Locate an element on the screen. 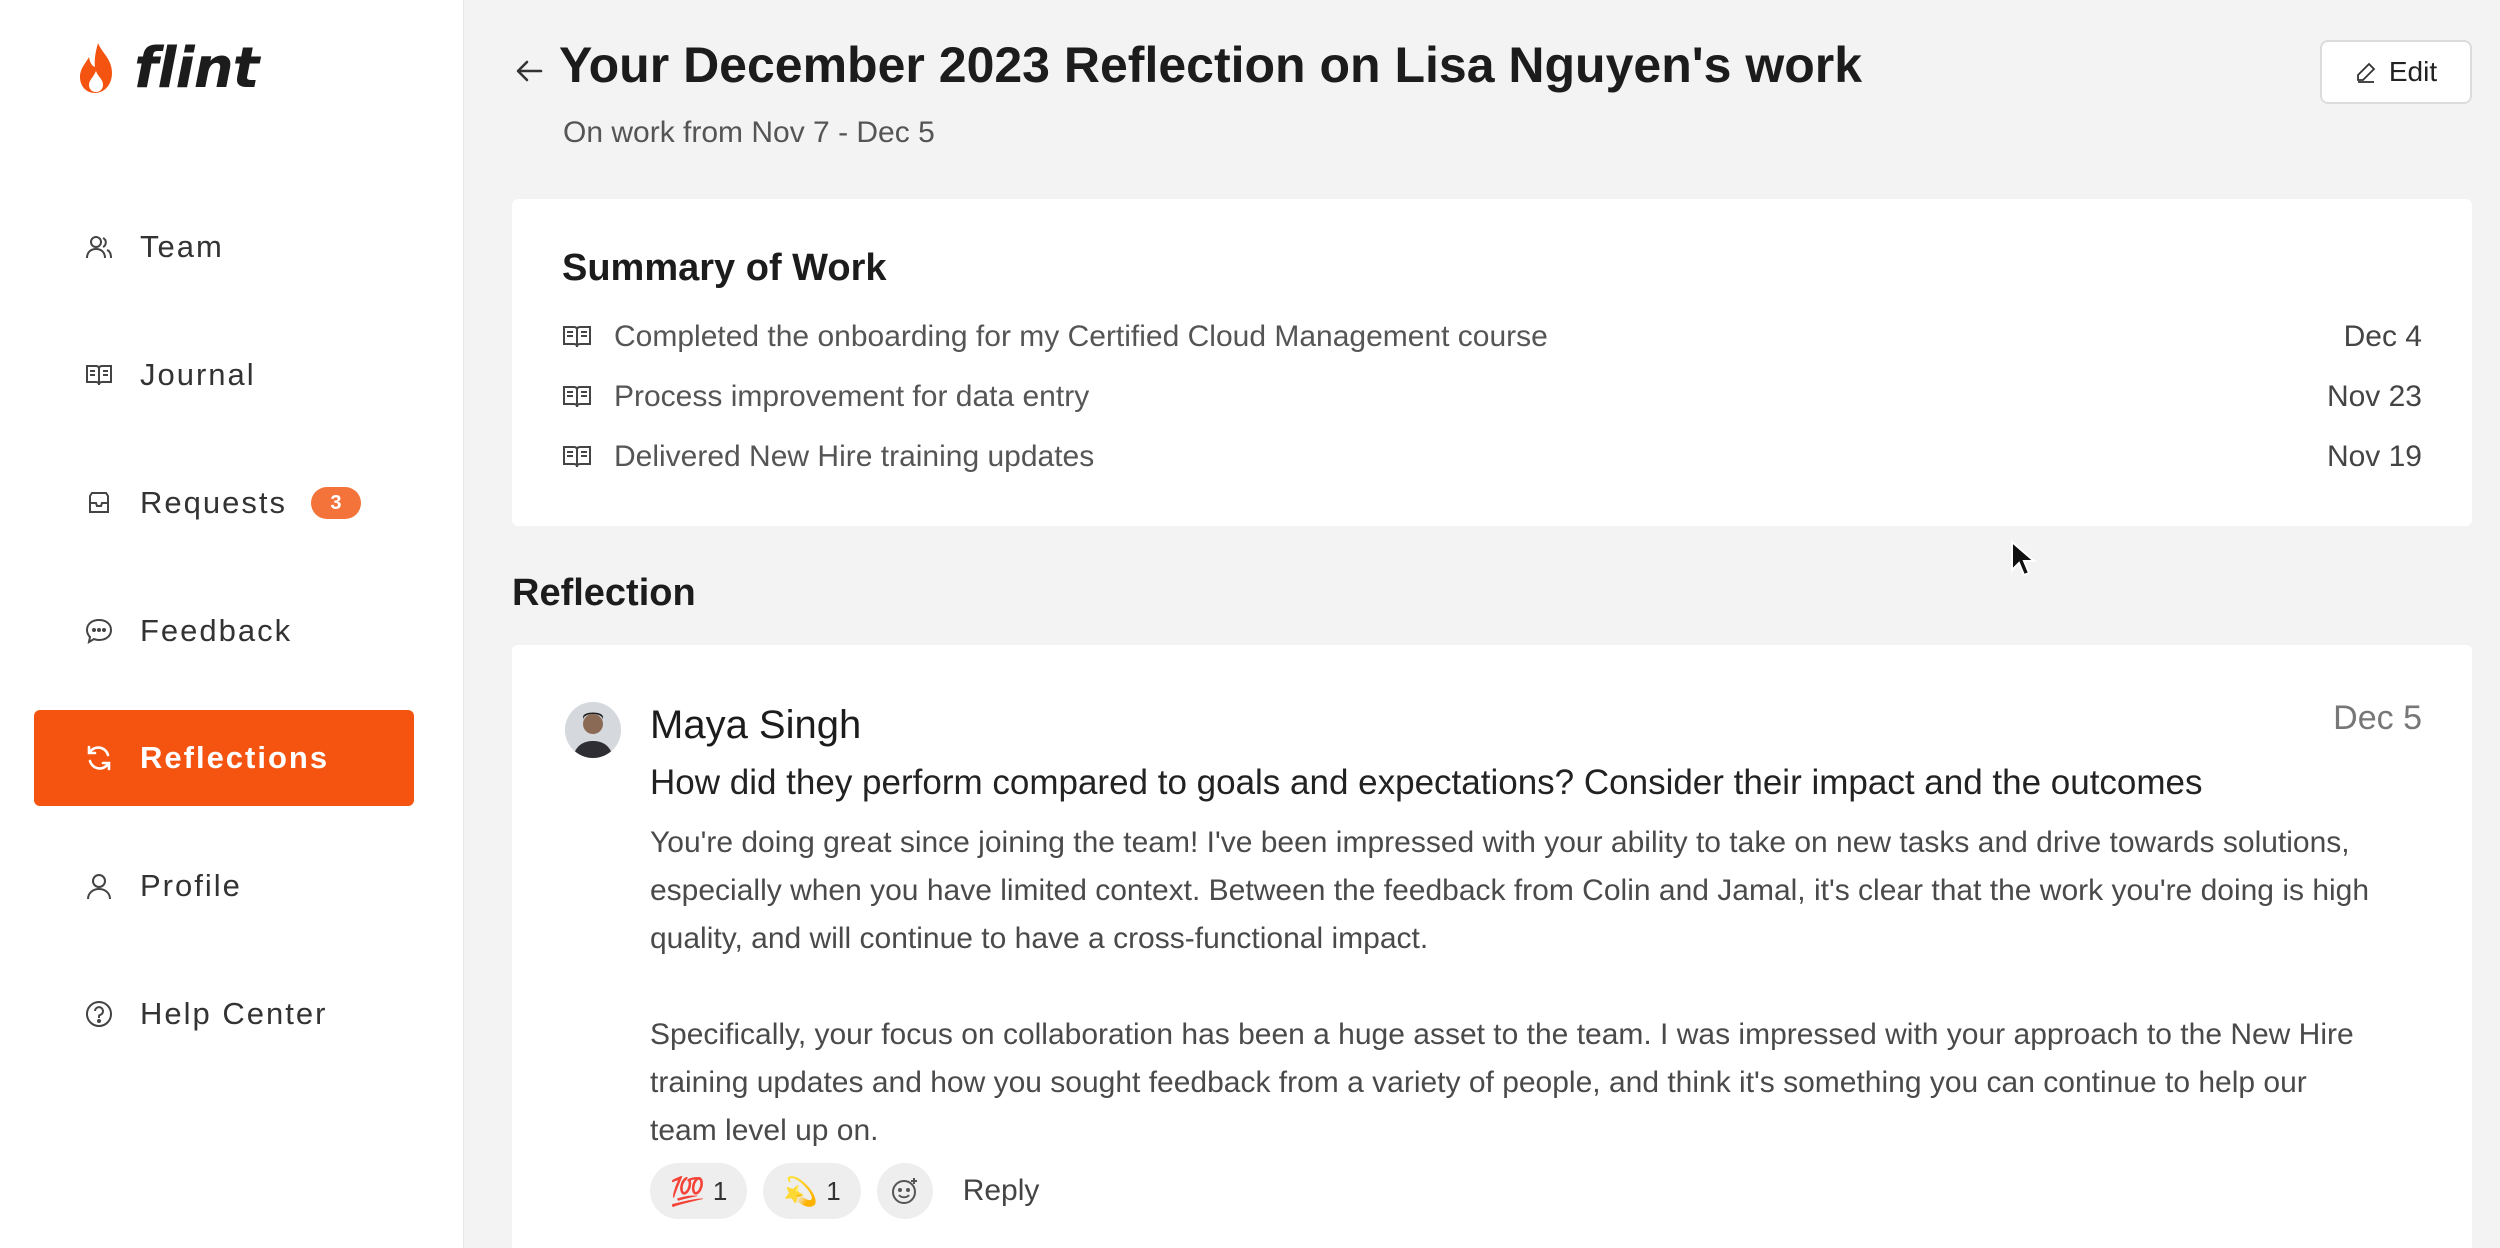 The image size is (2500, 1248). sidebar-item-profile: Profile is located at coordinates (224, 886).